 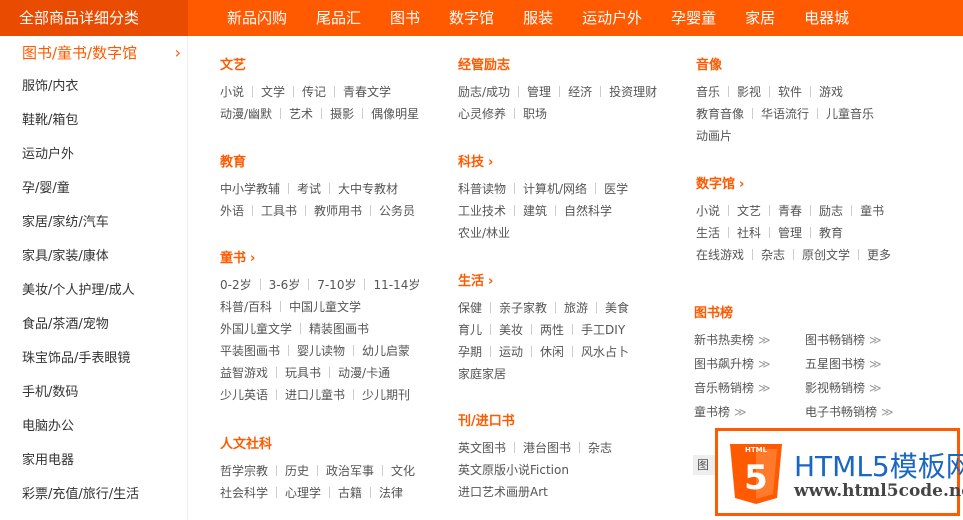 I want to click on category-link: 7-10岁, so click(x=336, y=285).